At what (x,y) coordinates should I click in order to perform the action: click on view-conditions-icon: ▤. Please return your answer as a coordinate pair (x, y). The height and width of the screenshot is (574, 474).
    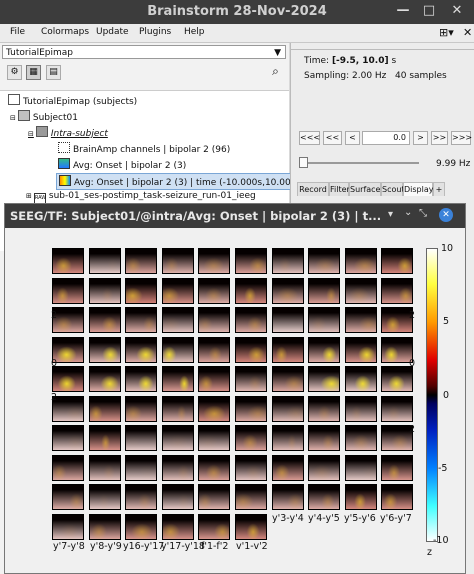
    Looking at the image, I should click on (53, 72).